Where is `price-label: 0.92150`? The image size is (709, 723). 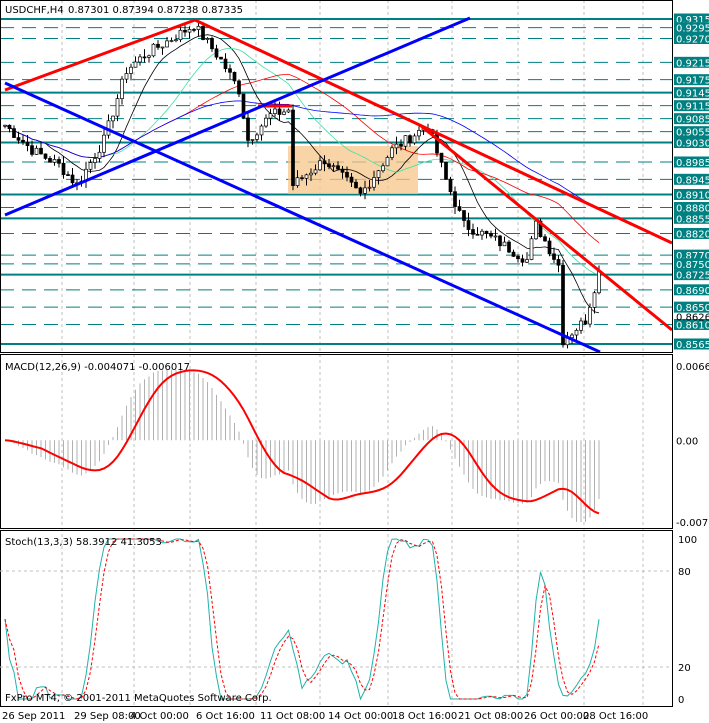
price-label: 0.92150 is located at coordinates (692, 63).